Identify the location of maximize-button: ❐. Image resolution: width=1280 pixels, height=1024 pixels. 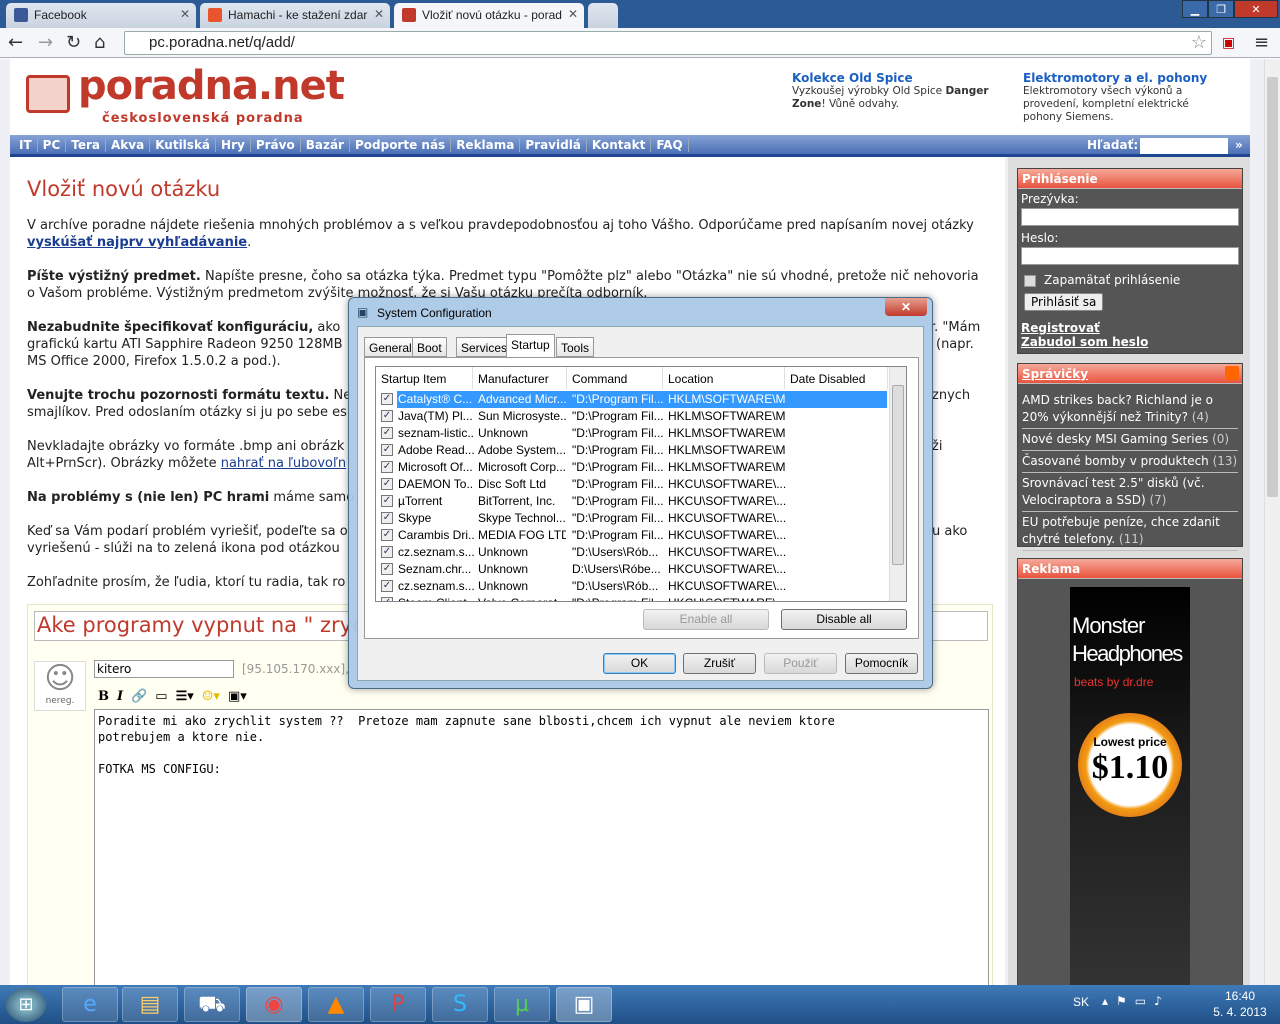
(1221, 9).